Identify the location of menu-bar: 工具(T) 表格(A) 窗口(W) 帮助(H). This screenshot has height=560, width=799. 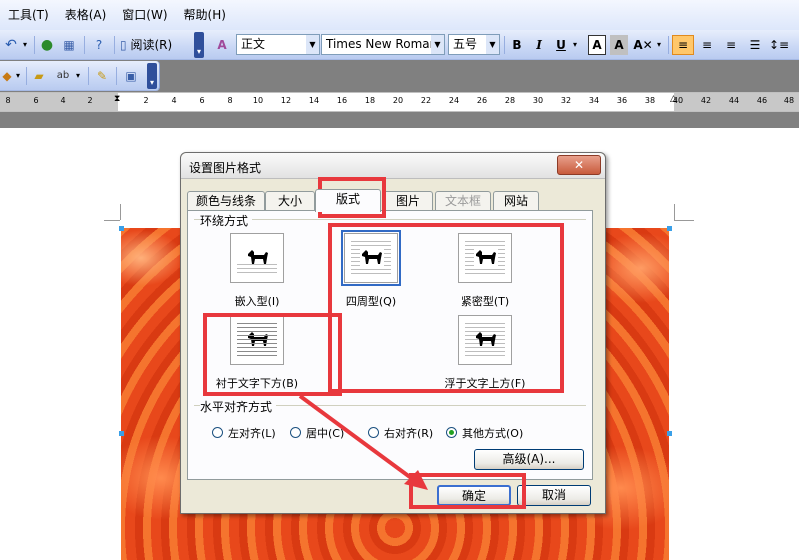
(399, 15).